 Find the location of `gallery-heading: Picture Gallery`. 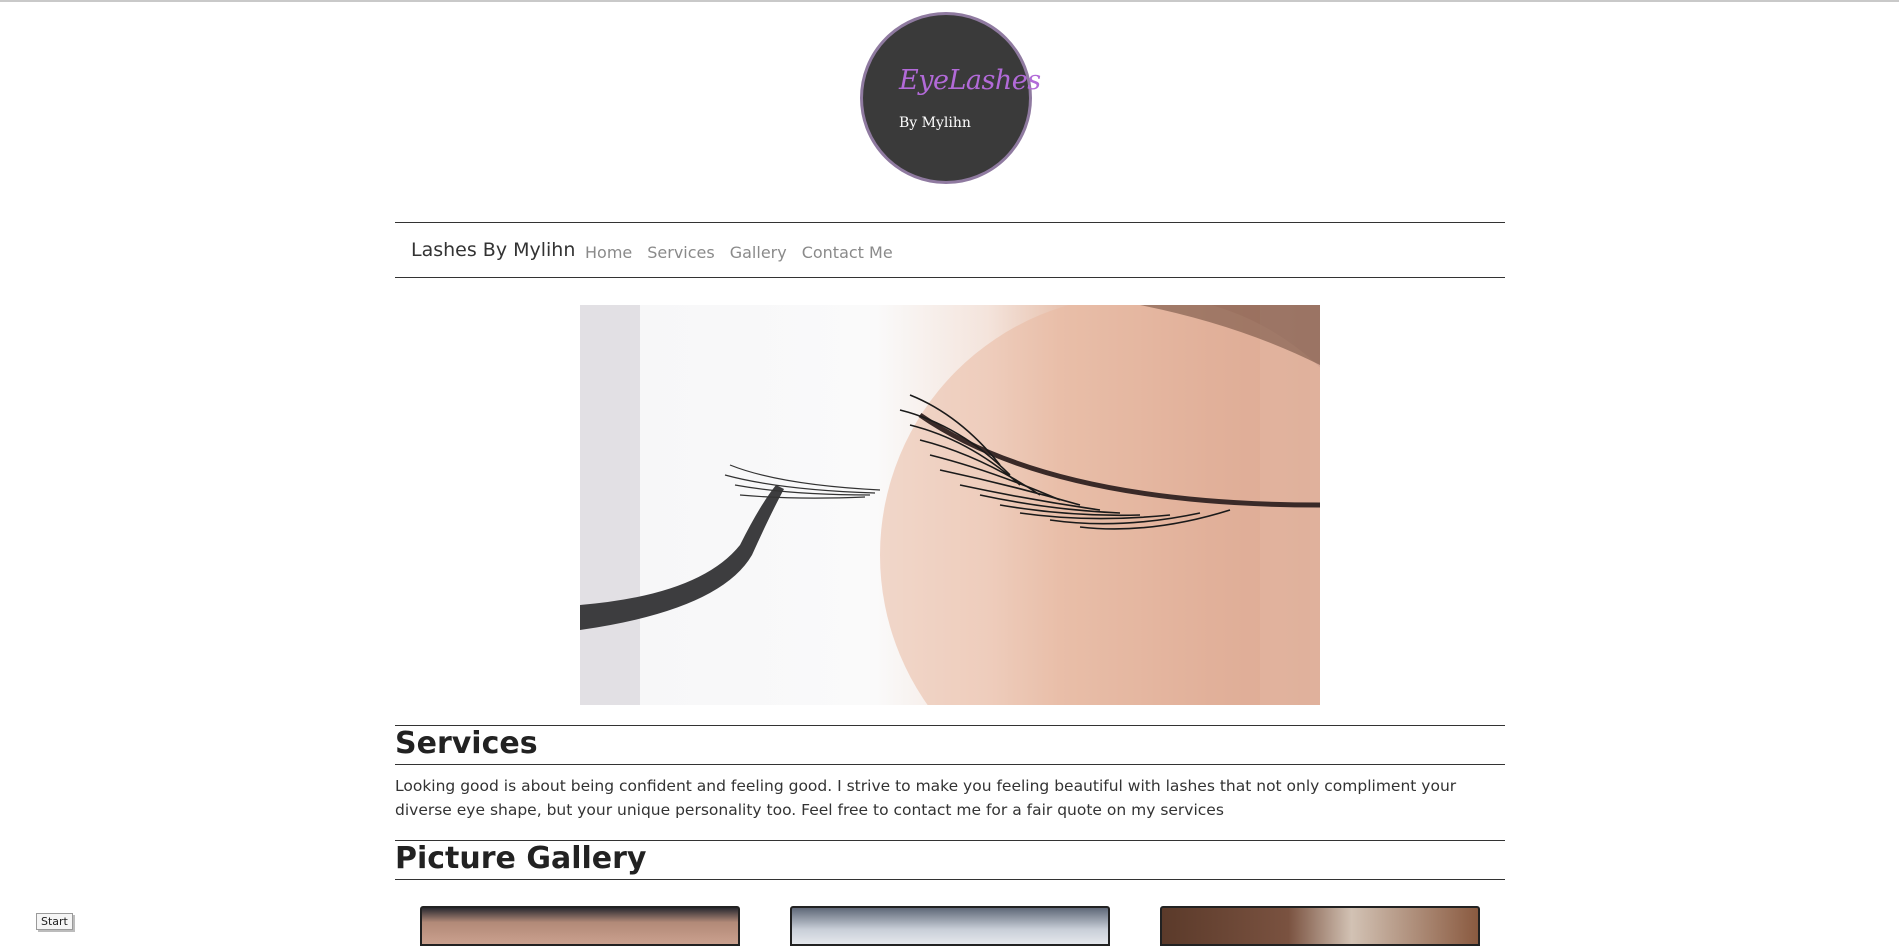

gallery-heading: Picture Gallery is located at coordinates (950, 860).